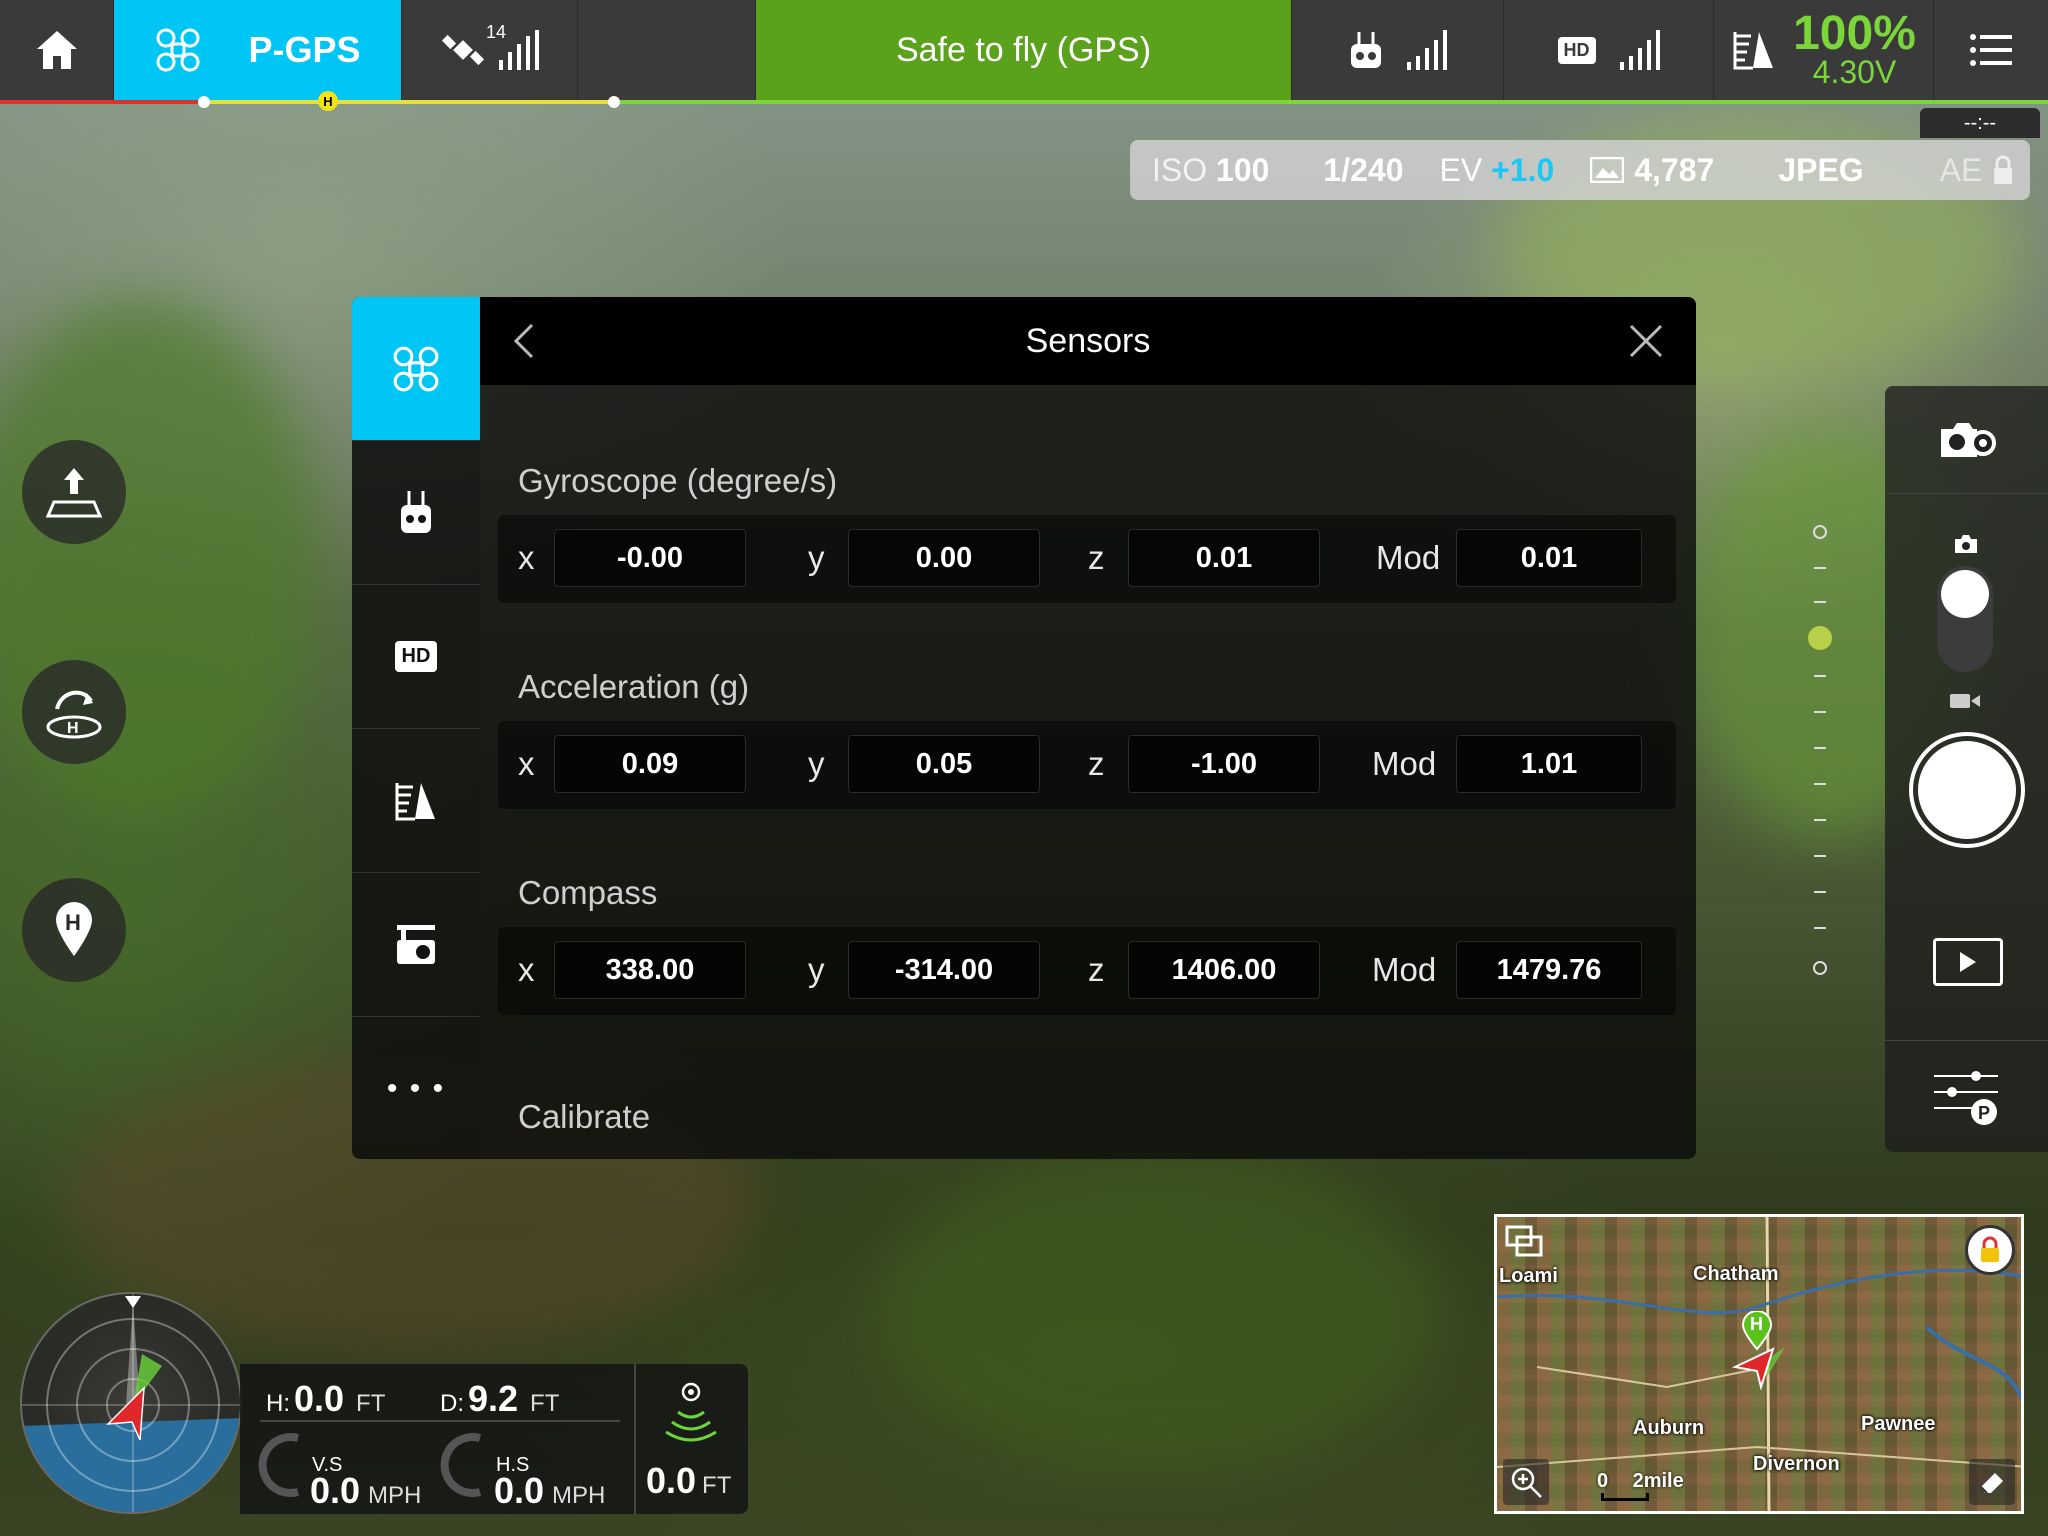 This screenshot has height=1536, width=2048. What do you see at coordinates (1646, 345) in the screenshot?
I see `close-button` at bounding box center [1646, 345].